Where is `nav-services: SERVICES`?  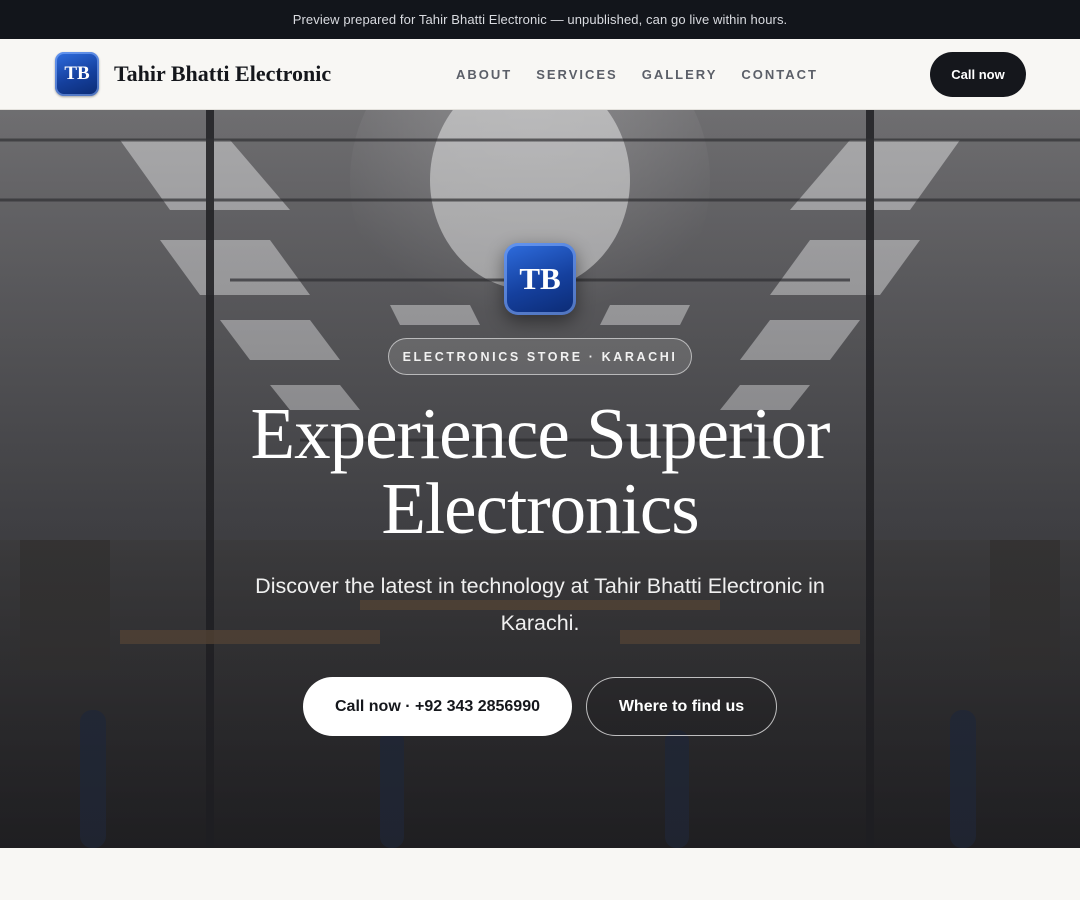 nav-services: SERVICES is located at coordinates (577, 74).